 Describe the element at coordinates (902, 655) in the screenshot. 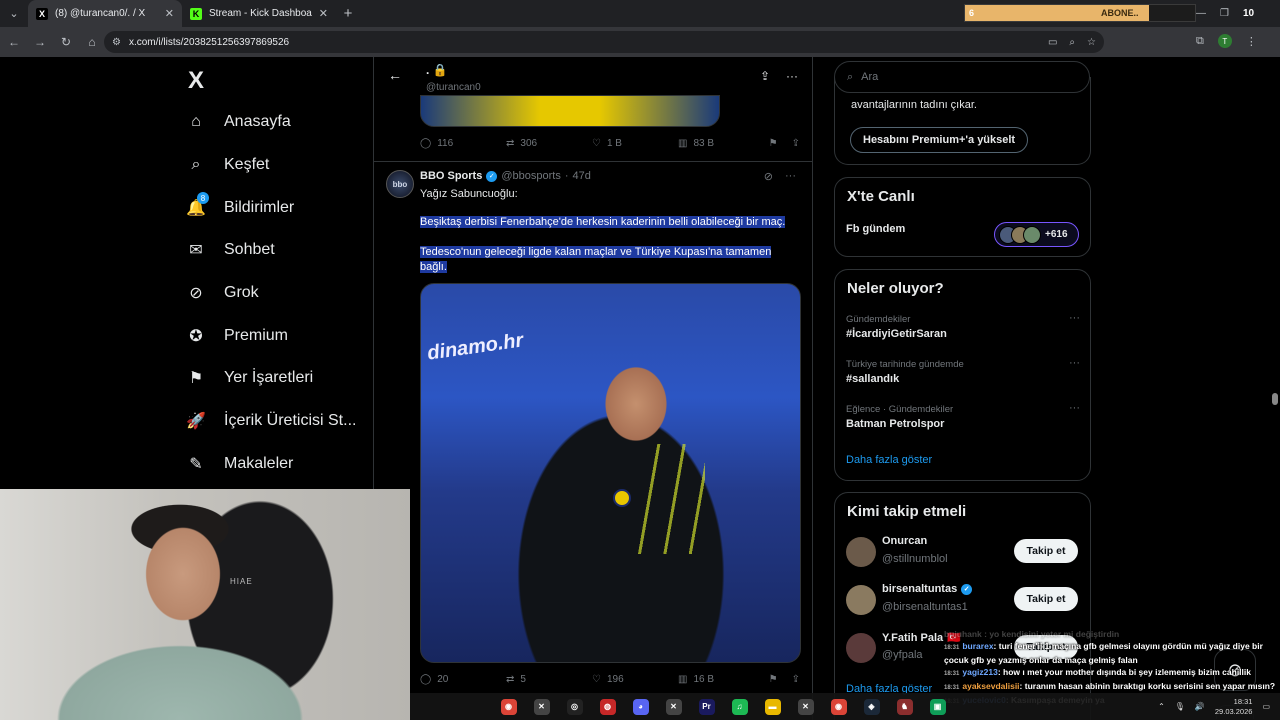

I see `suggested-user-handle: @yfpala` at that location.